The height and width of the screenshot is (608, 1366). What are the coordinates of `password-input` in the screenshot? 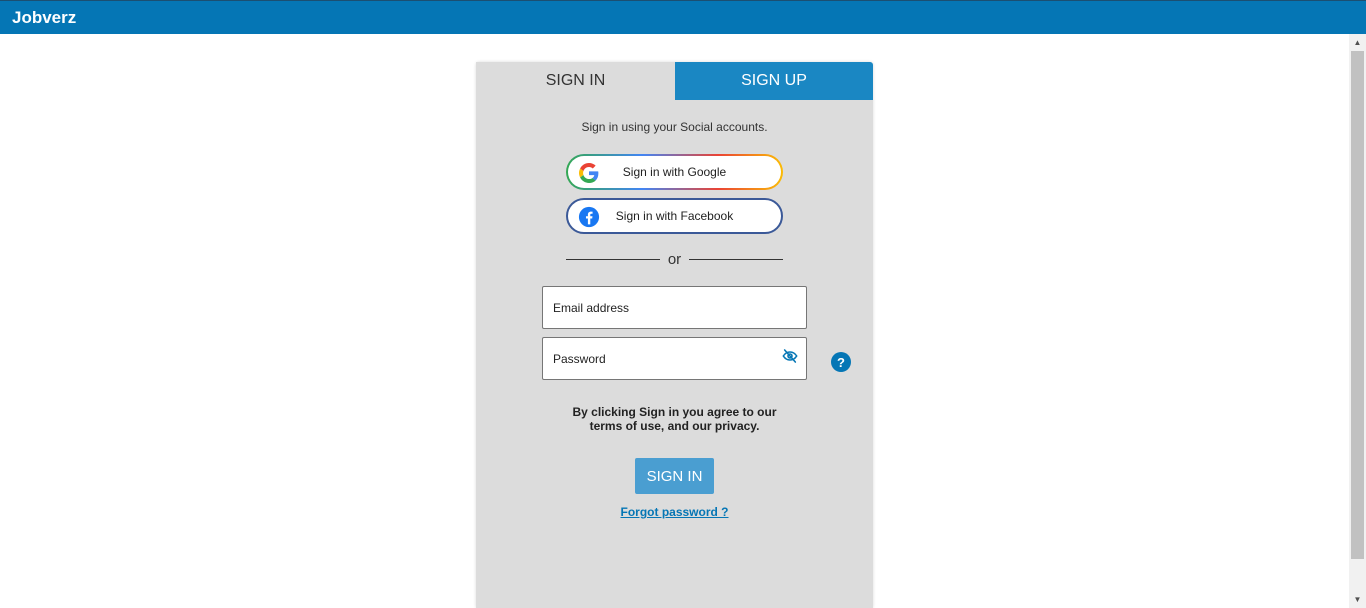 It's located at (674, 358).